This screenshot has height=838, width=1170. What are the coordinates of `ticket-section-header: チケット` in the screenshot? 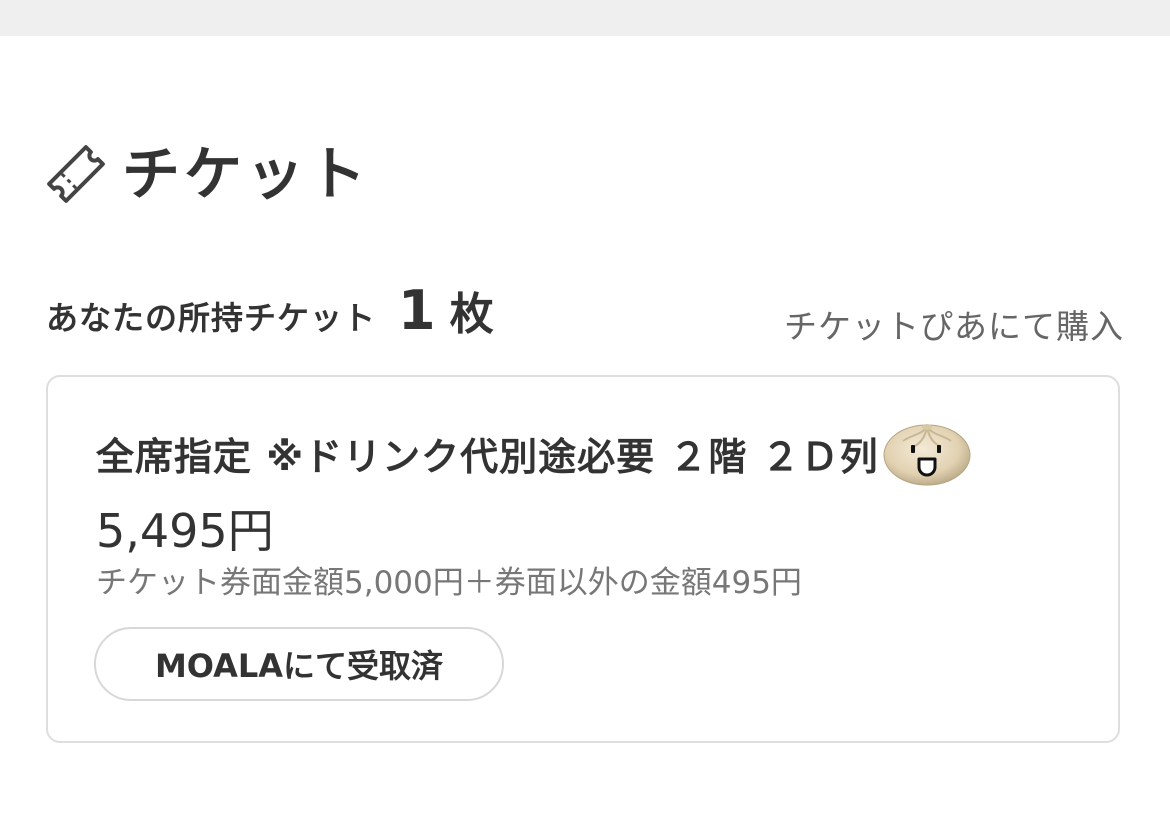 It's located at (207, 174).